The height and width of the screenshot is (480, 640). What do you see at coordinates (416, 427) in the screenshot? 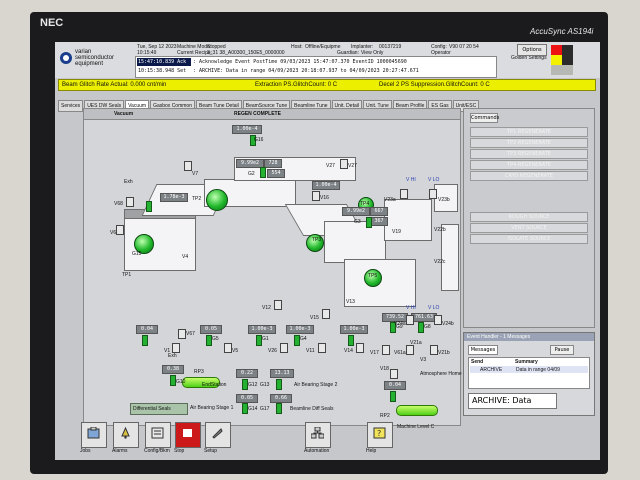
I see `machine-level-label: Machine Level C` at bounding box center [416, 427].